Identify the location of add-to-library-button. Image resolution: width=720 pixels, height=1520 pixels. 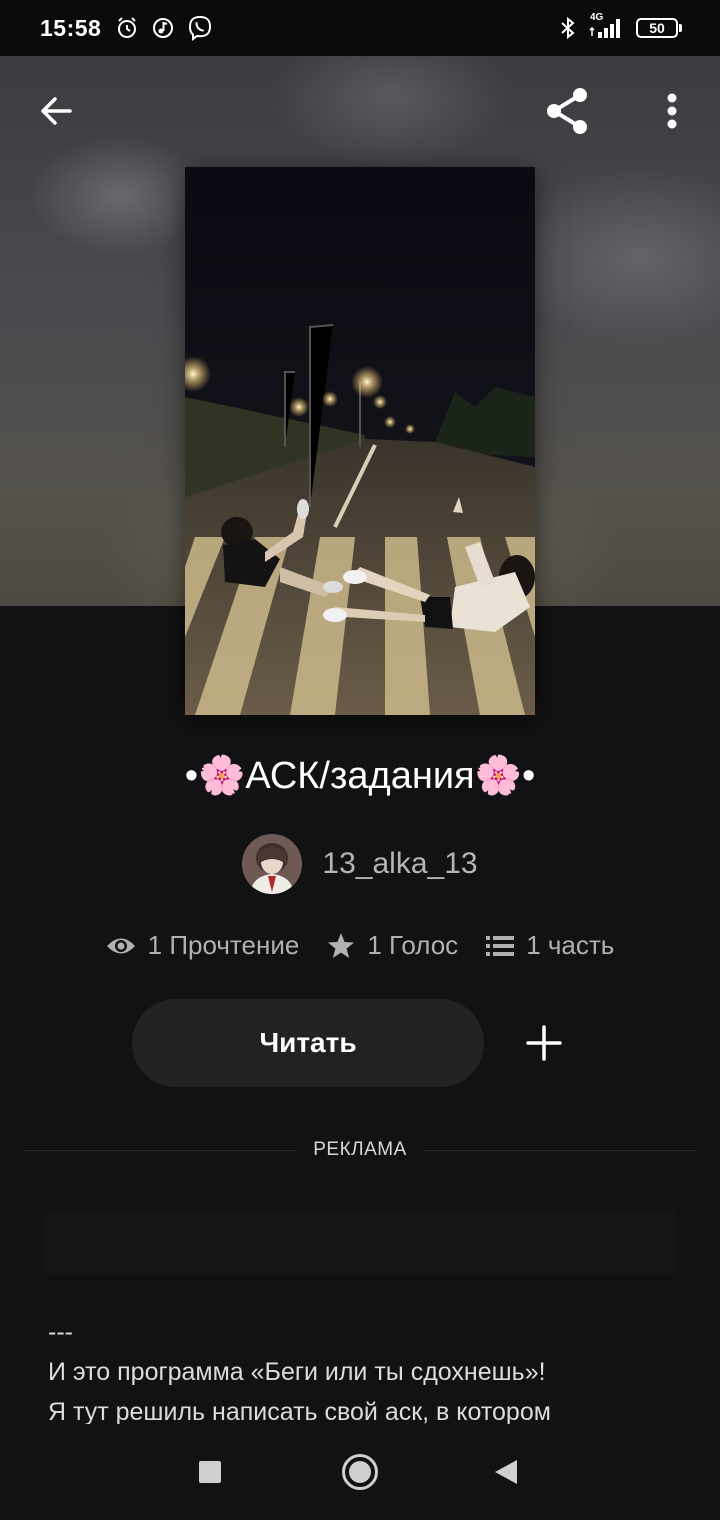
(544, 1043).